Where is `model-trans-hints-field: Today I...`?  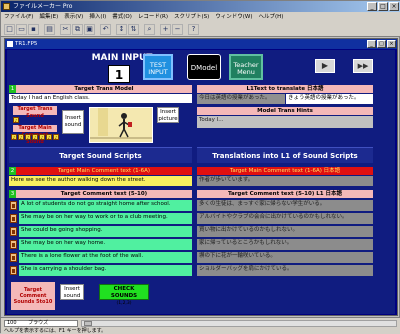 model-trans-hints-field: Today I... is located at coordinates (285, 122).